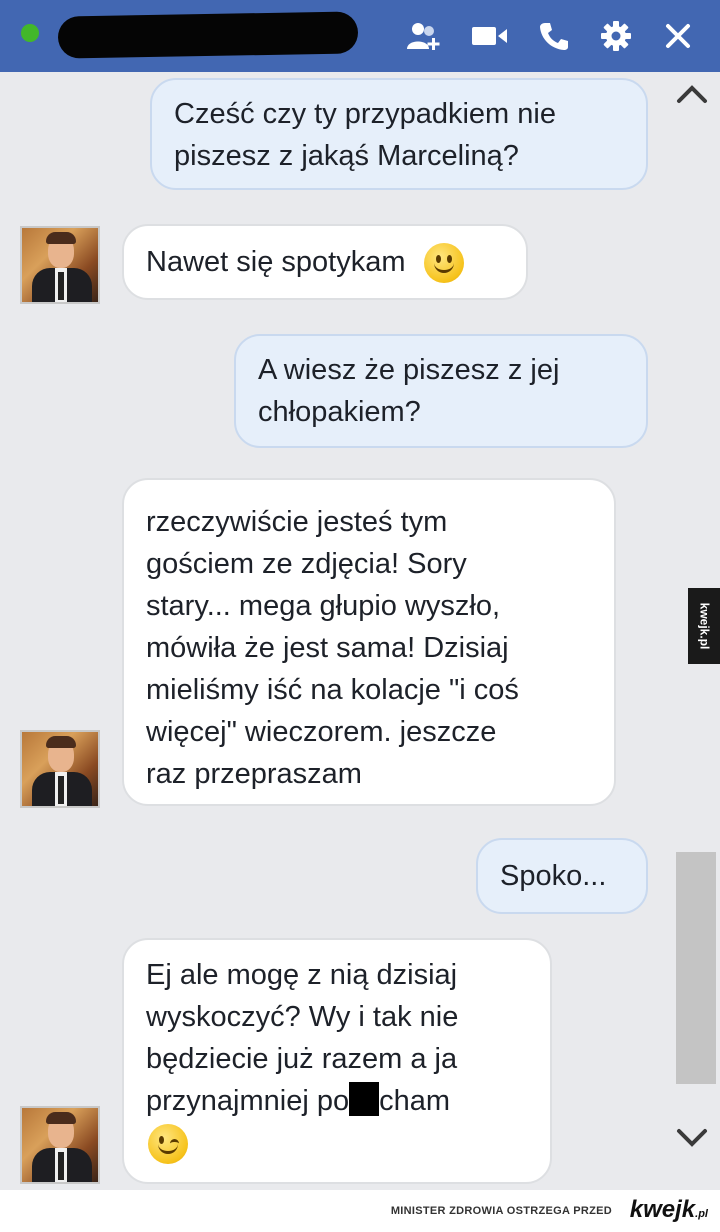 The height and width of the screenshot is (1232, 720). I want to click on message-text: przynajmniej po, so click(248, 1101).